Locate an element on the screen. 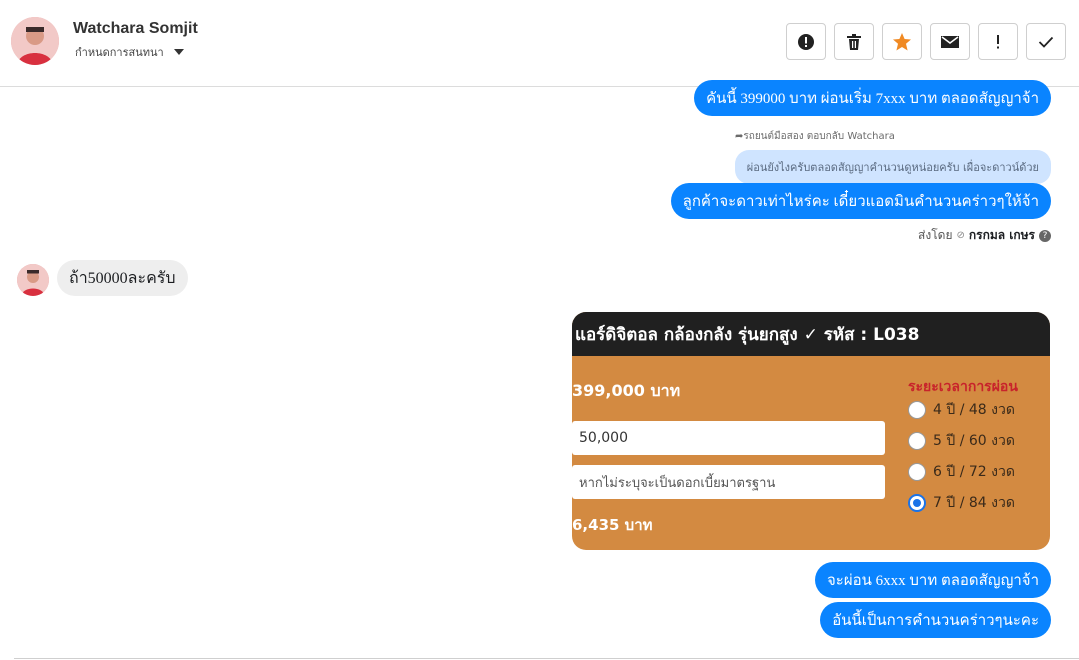 Image resolution: width=1079 pixels, height=660 pixels. star-icon is located at coordinates (902, 41).